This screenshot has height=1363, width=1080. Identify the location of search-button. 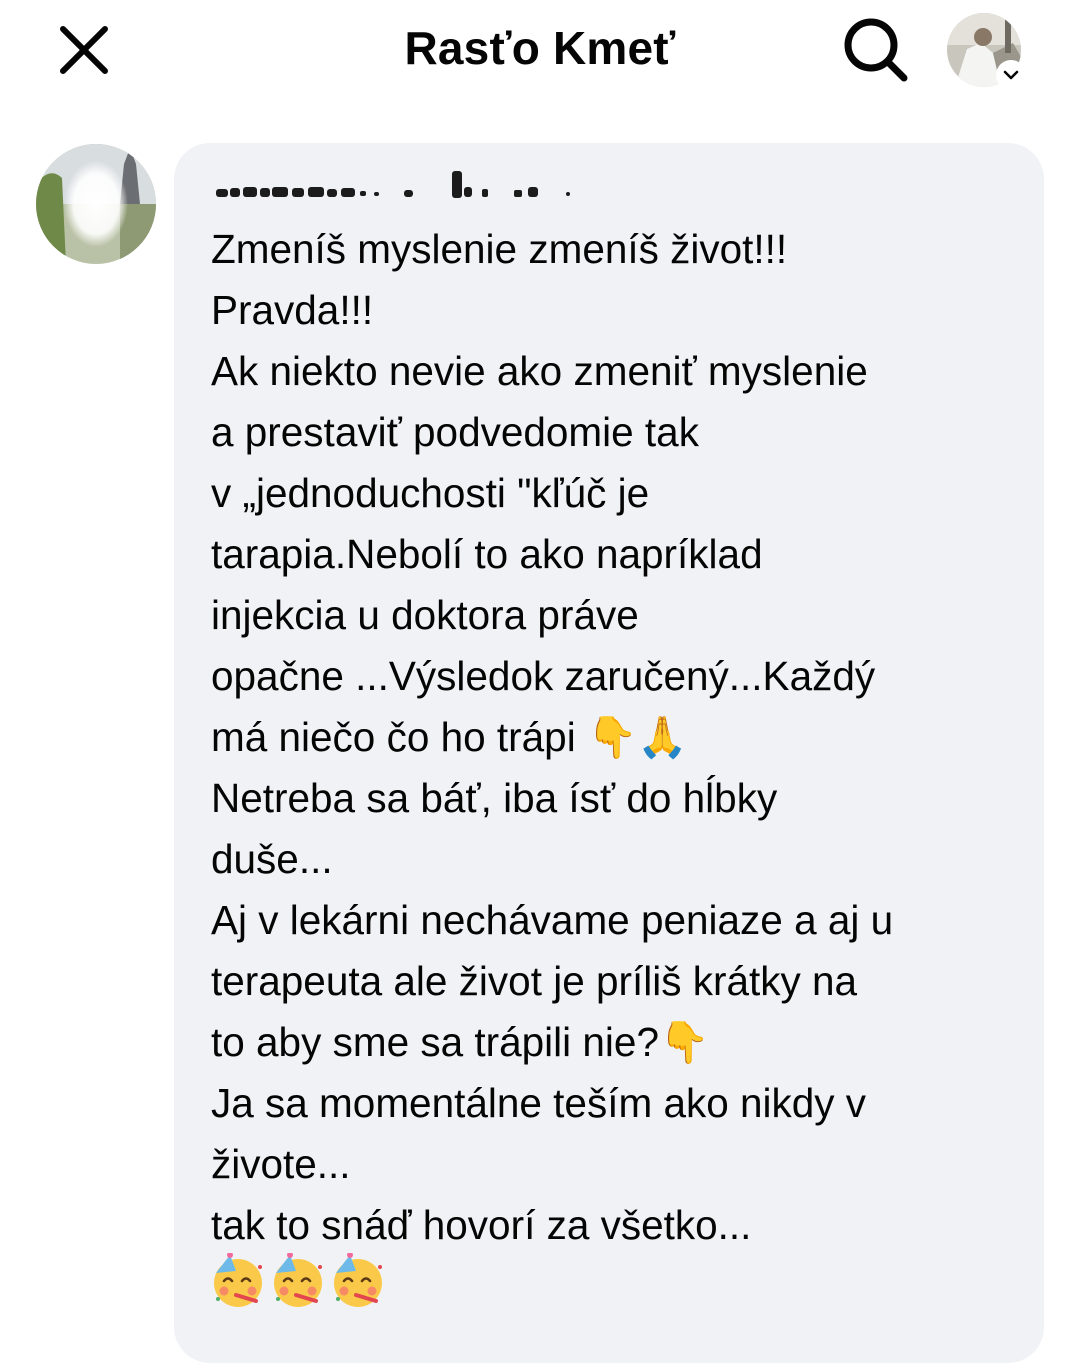
(876, 50).